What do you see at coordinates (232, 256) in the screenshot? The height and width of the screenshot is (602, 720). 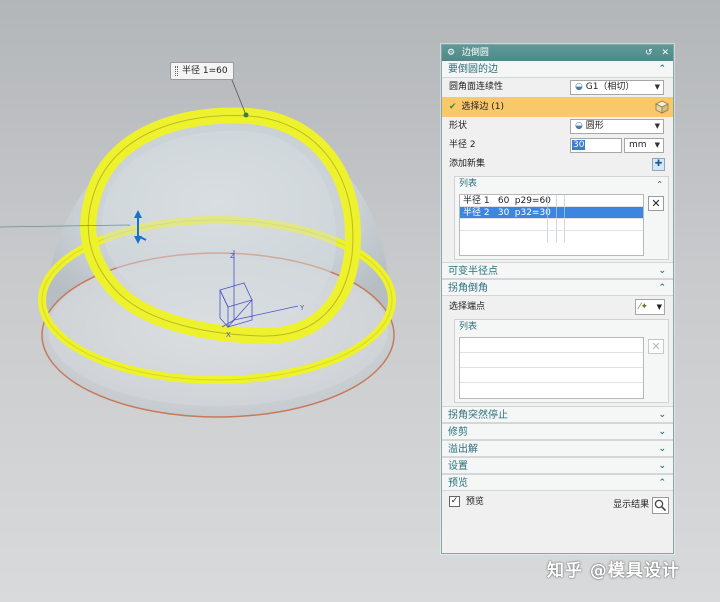 I see `axis-z-label: Z` at bounding box center [232, 256].